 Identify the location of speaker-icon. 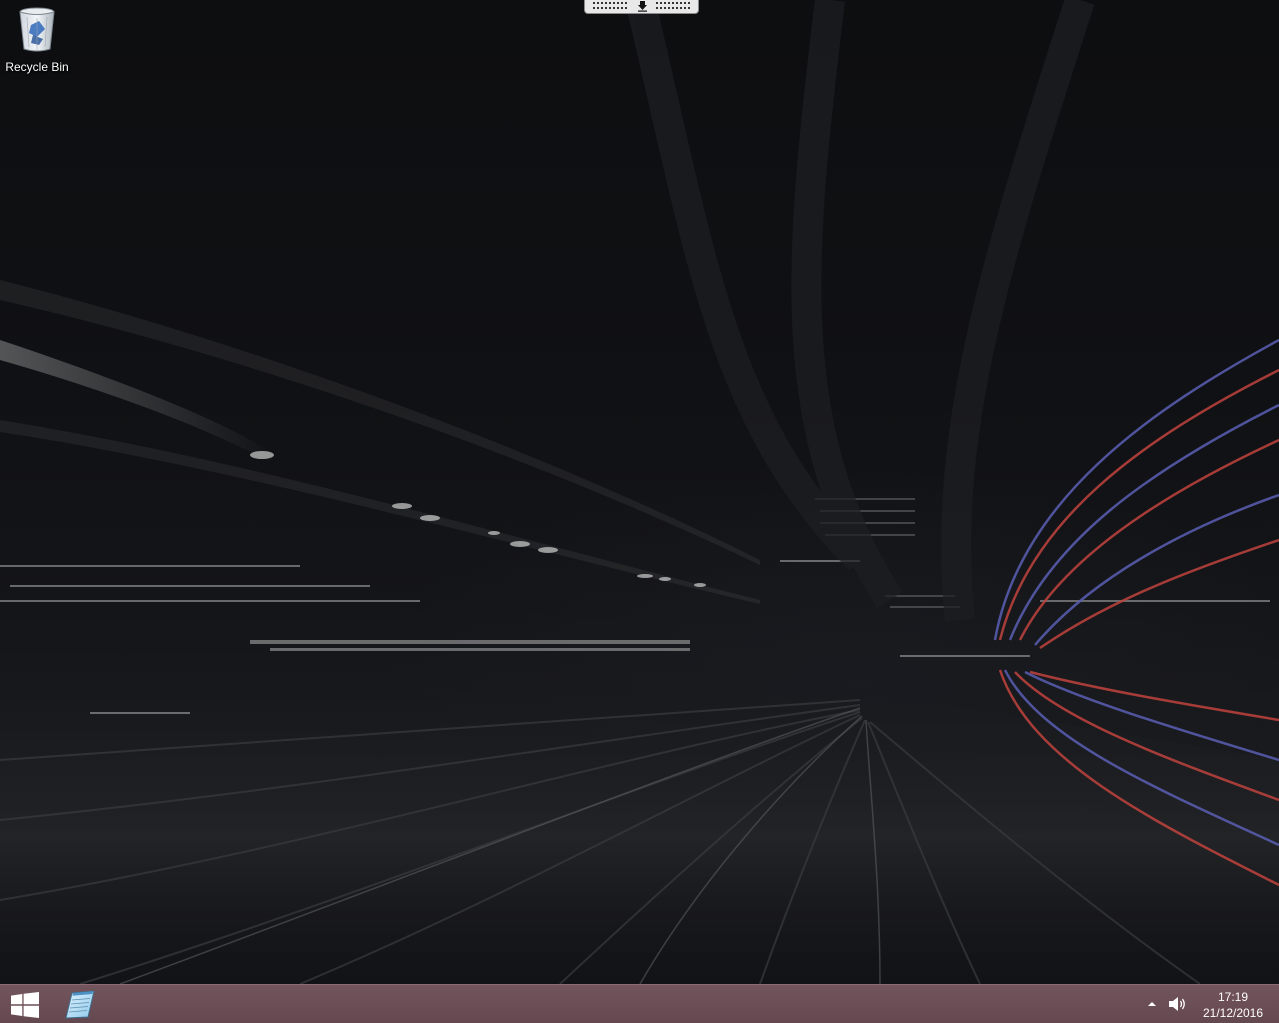
(1177, 1004).